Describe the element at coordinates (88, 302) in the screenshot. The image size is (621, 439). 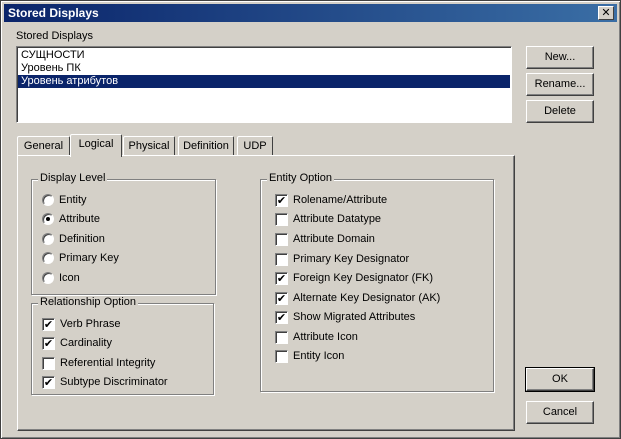
I see `relationship-option-title: Relationship Option` at that location.